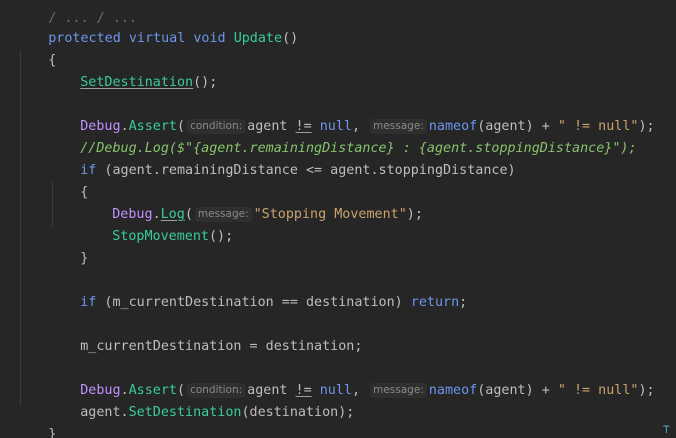 The image size is (676, 438). I want to click on code-line-11: }, so click(68, 246).